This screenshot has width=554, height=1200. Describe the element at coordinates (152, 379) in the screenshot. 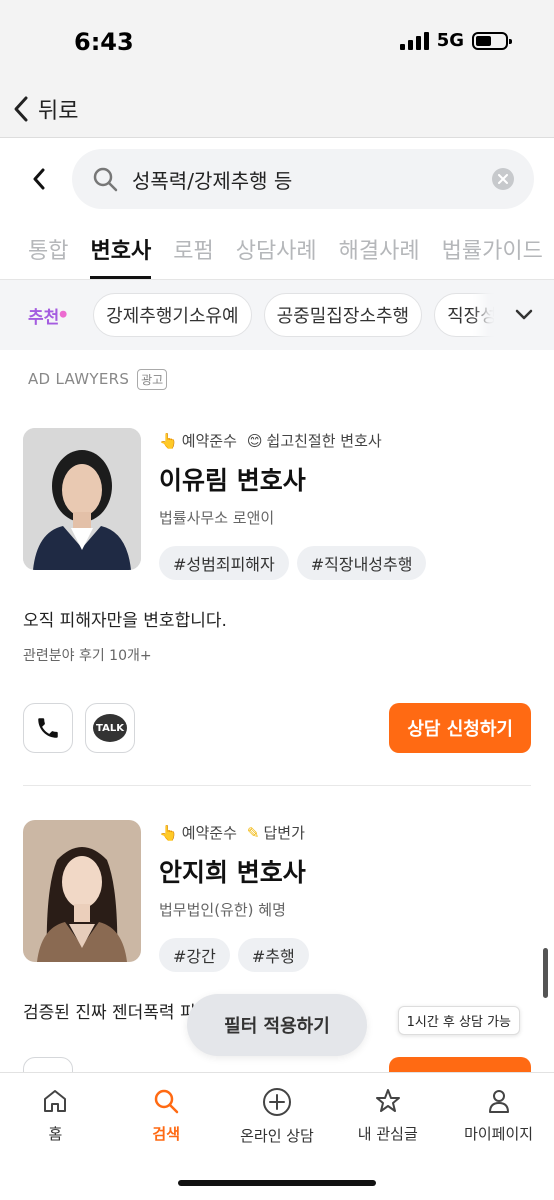

I see `ad-badge: 광고` at that location.